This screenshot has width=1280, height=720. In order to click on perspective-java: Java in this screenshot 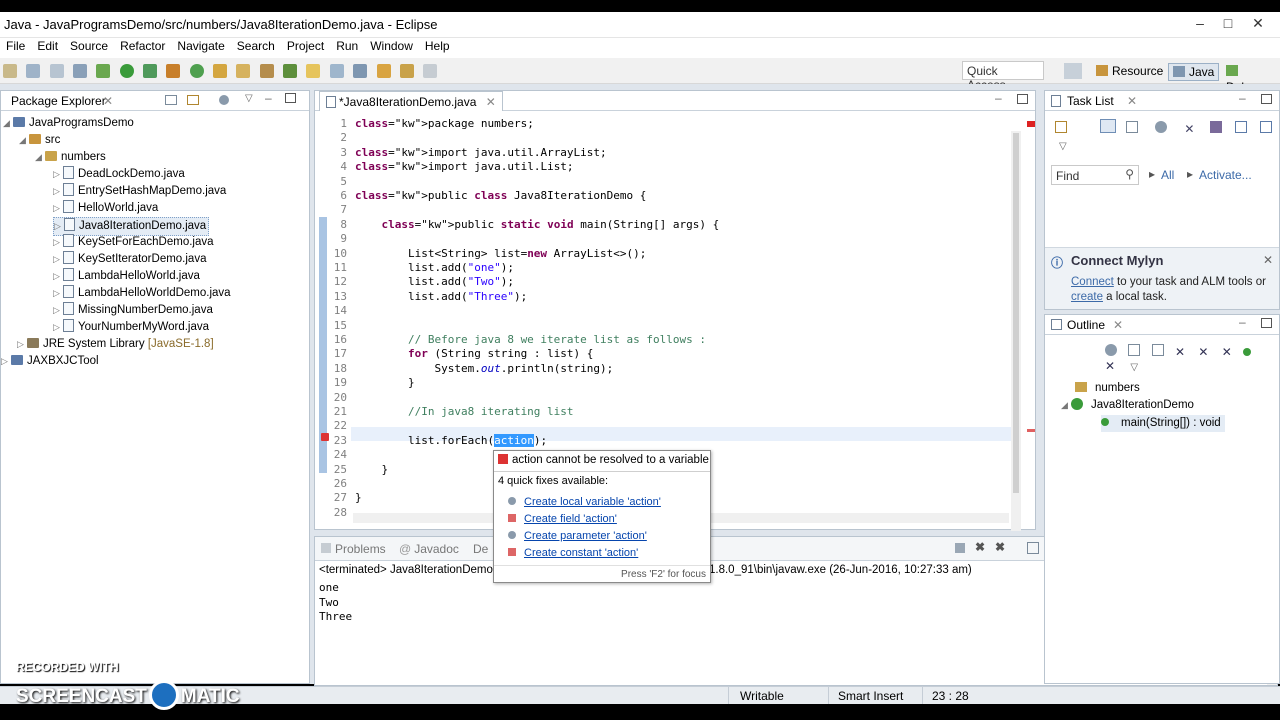, I will do `click(1194, 72)`.